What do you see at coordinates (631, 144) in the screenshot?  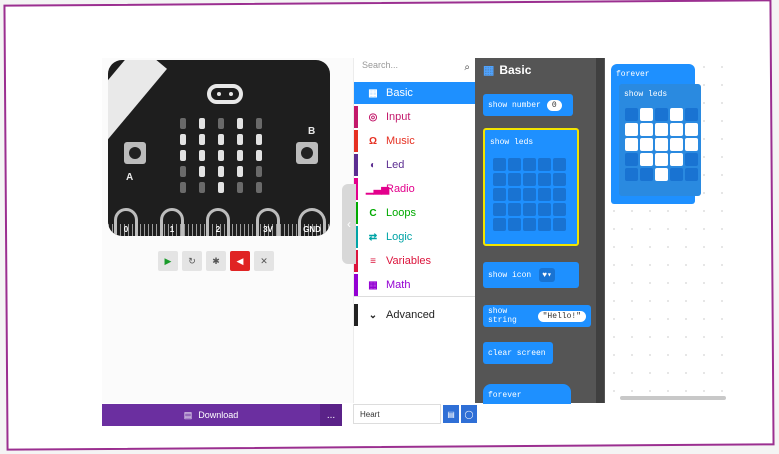 I see `led-cell-r2c0` at bounding box center [631, 144].